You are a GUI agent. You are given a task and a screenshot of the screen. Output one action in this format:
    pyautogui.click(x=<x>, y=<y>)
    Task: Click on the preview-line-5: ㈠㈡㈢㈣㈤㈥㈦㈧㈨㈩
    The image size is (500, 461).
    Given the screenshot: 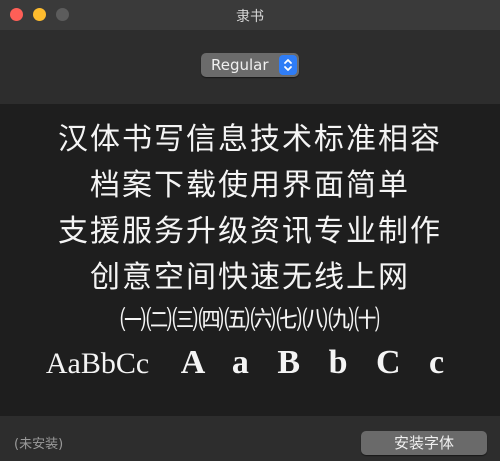 What is the action you would take?
    pyautogui.click(x=249, y=321)
    